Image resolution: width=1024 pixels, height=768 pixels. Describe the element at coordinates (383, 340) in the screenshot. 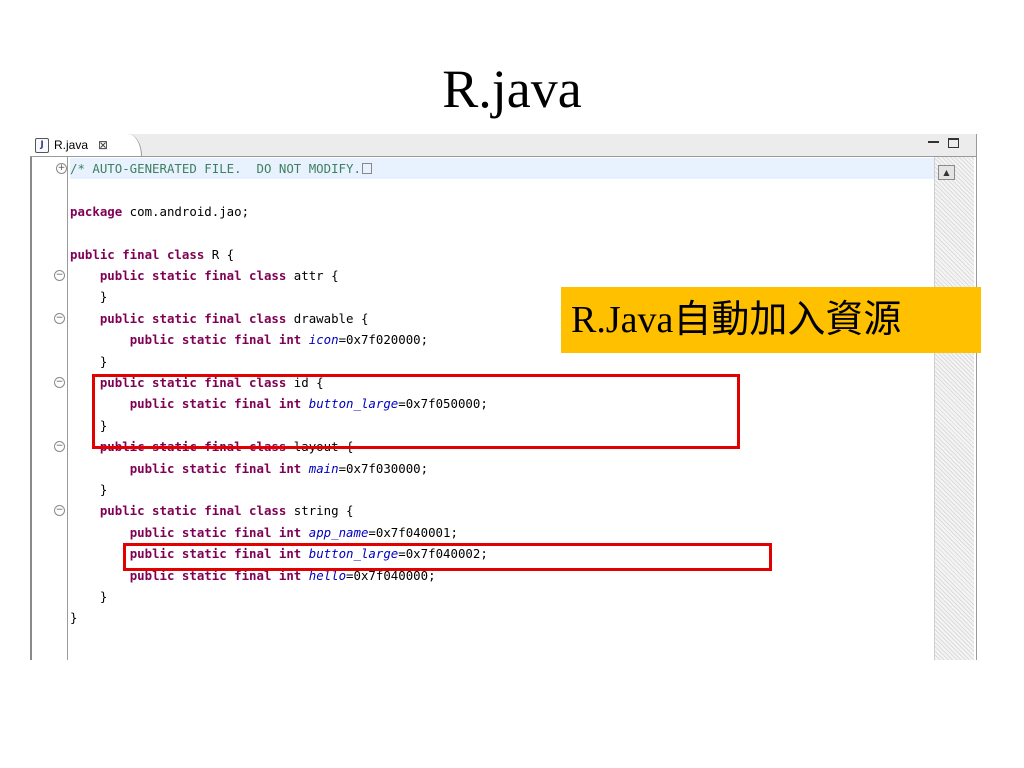

I see `code-text: =0x7f020000;` at that location.